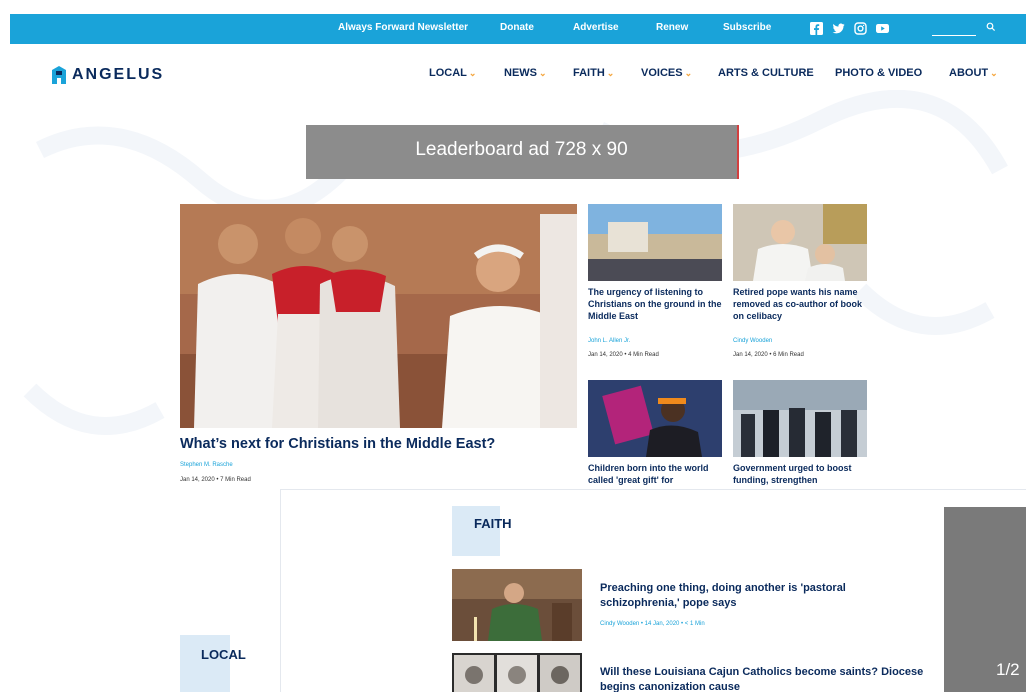 The height and width of the screenshot is (692, 1026). I want to click on newsletter-link: Always Forward Newsletter, so click(403, 27).